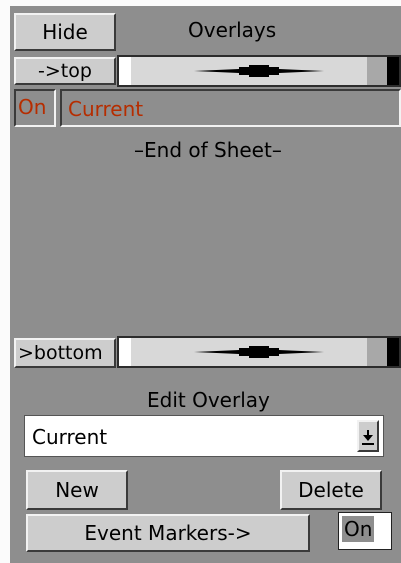 The width and height of the screenshot is (401, 563). What do you see at coordinates (208, 400) in the screenshot?
I see `edit-overlay-heading: Edit Overlay` at bounding box center [208, 400].